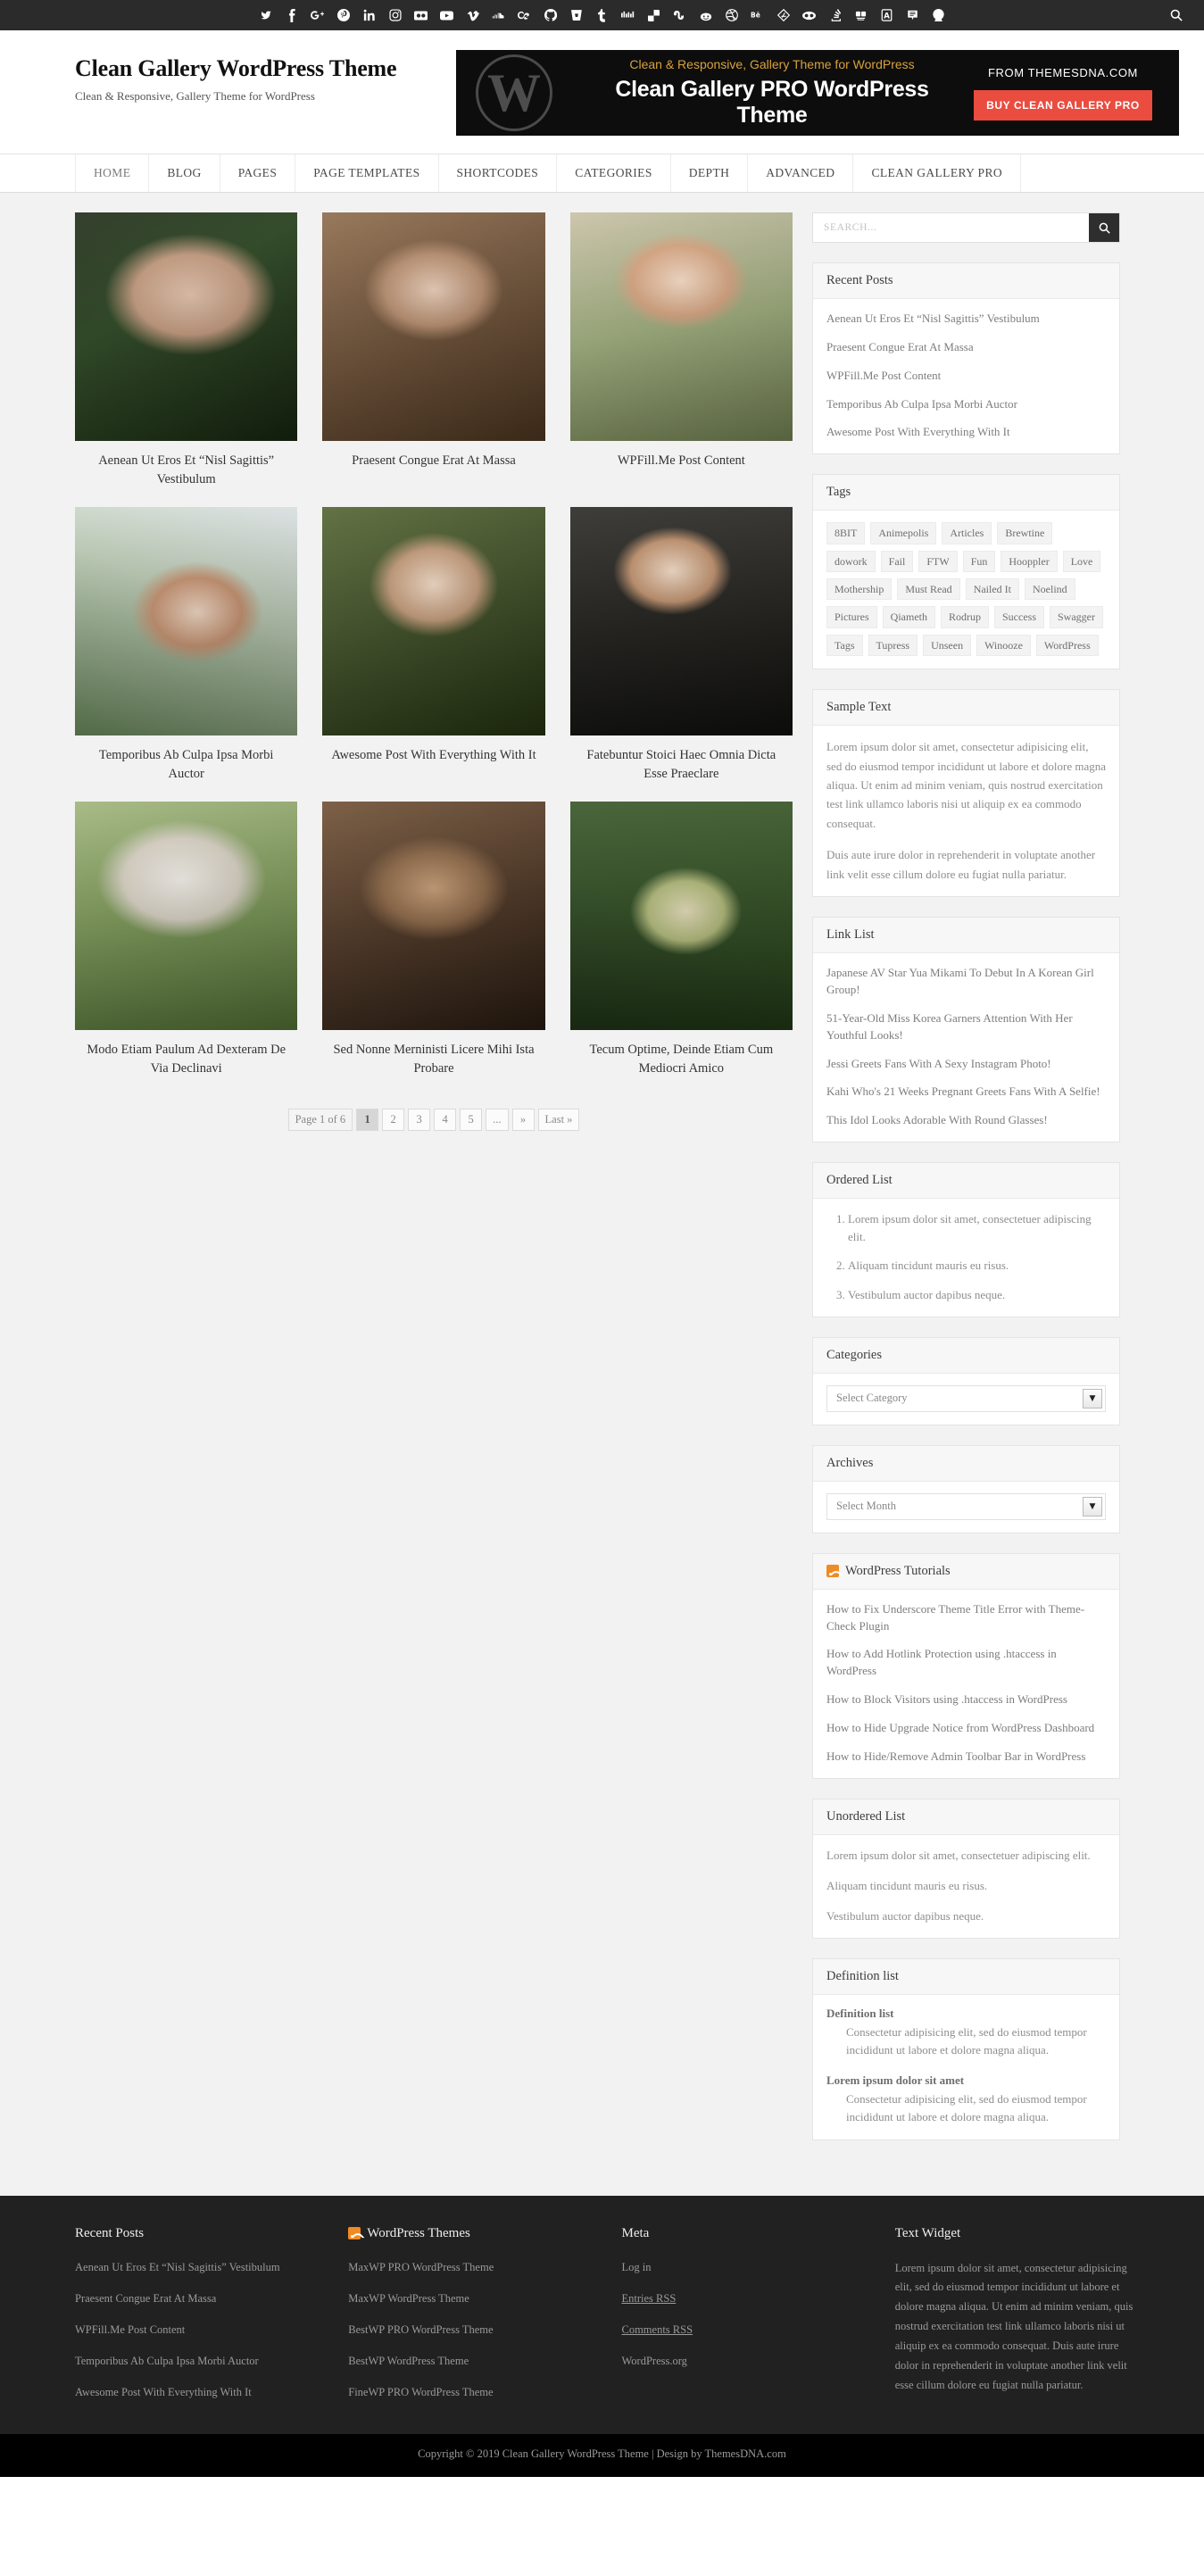 This screenshot has height=2576, width=1204. What do you see at coordinates (908, 617) in the screenshot?
I see `tag-item: Qiameth` at bounding box center [908, 617].